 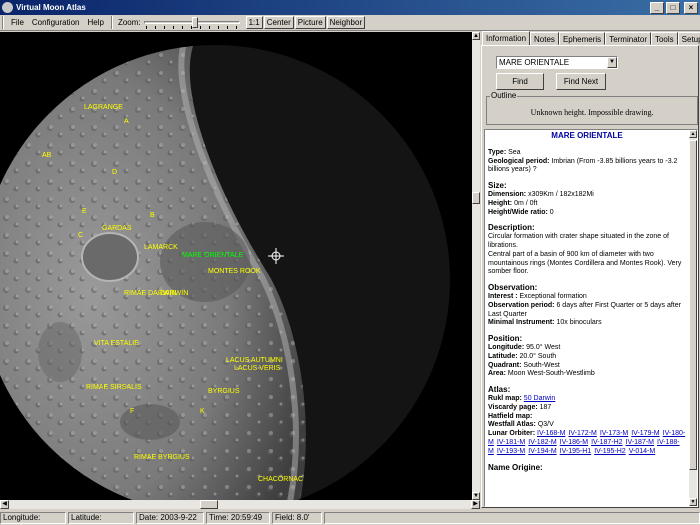 What do you see at coordinates (688, 38) in the screenshot?
I see `tab-setup: Setup` at bounding box center [688, 38].